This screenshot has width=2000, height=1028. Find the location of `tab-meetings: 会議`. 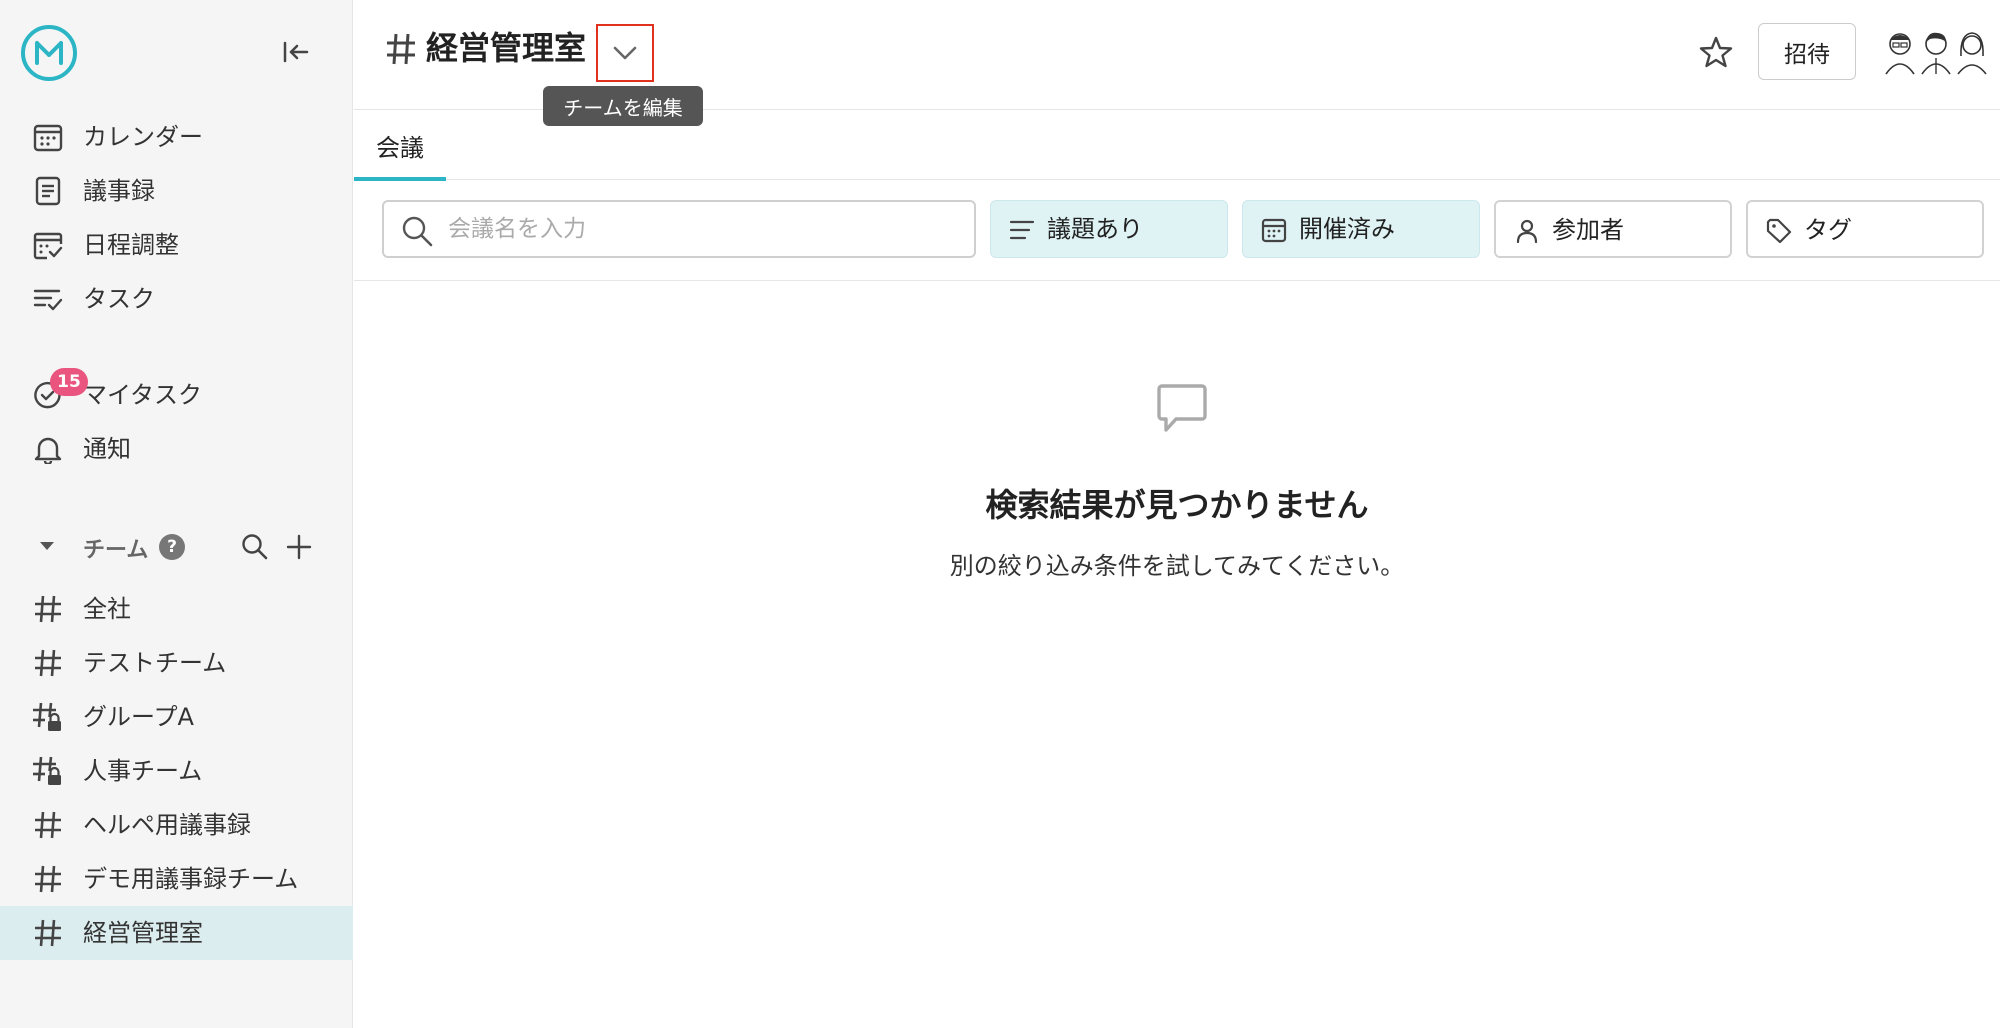

tab-meetings: 会議 is located at coordinates (400, 145).